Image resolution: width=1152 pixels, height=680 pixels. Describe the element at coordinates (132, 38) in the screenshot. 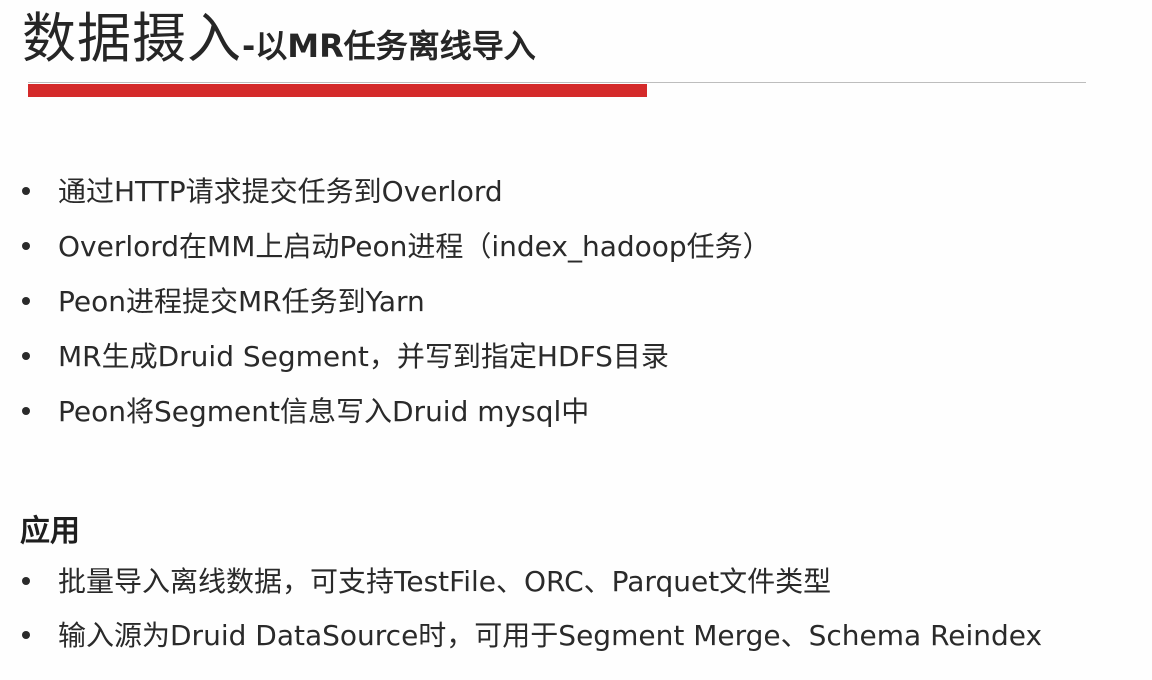

I see `slide-title-main: 数据摄入` at that location.